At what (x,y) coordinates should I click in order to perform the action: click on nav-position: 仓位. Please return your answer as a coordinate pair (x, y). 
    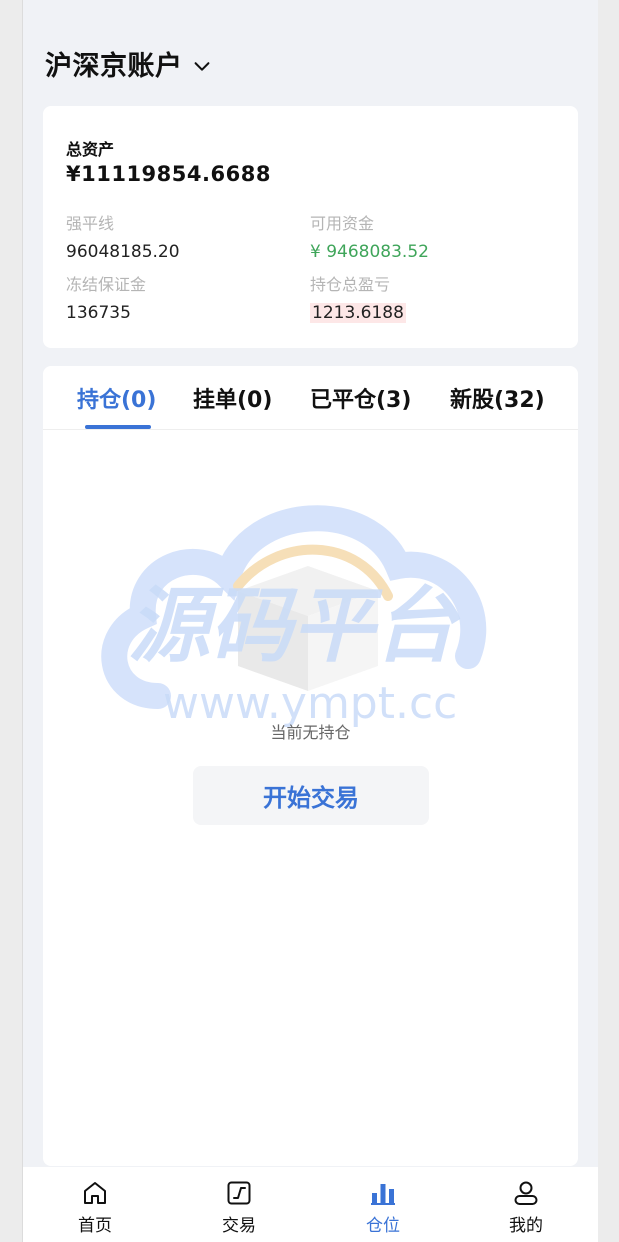
    Looking at the image, I should click on (383, 1207).